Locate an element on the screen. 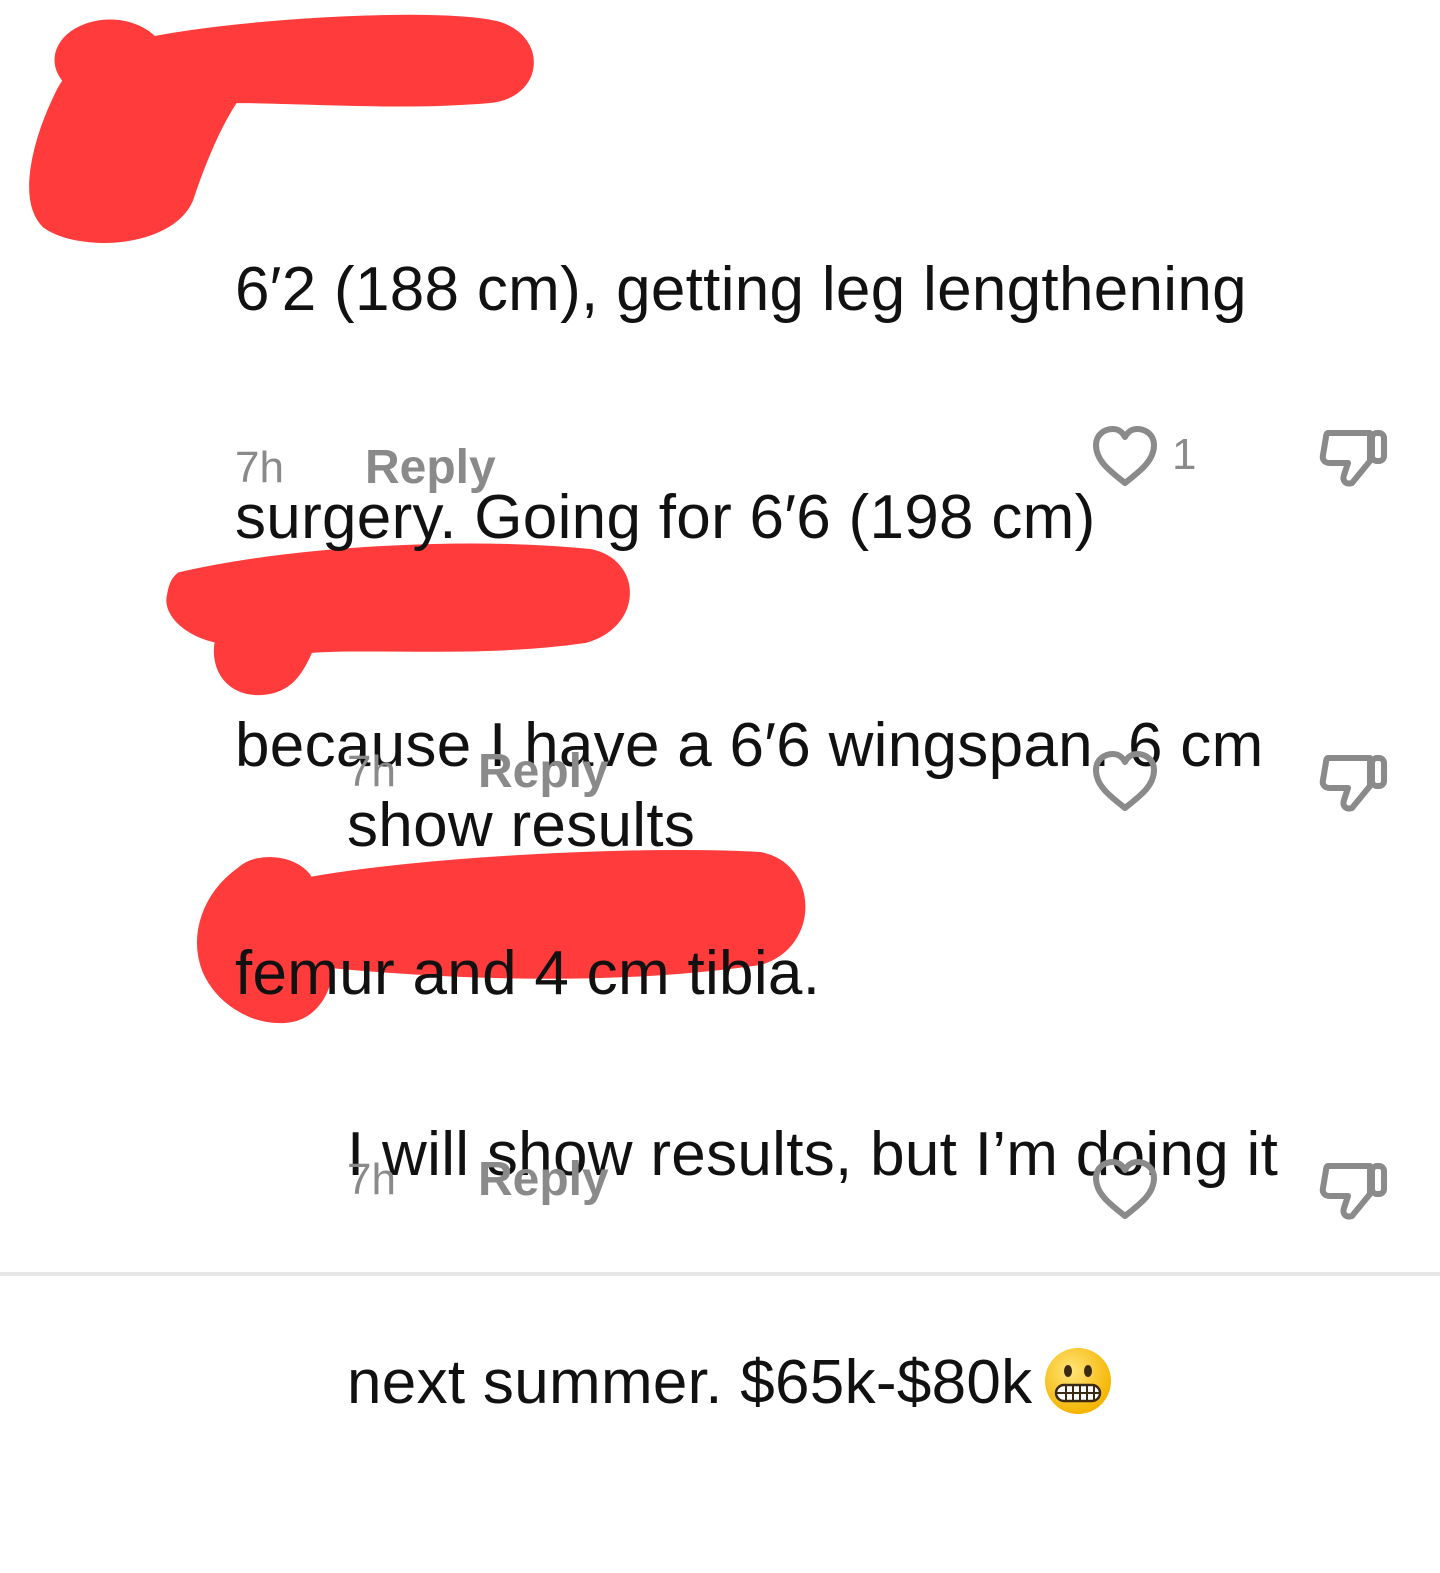 The image size is (1440, 1573). redaction-1b is located at coordinates (110, 60).